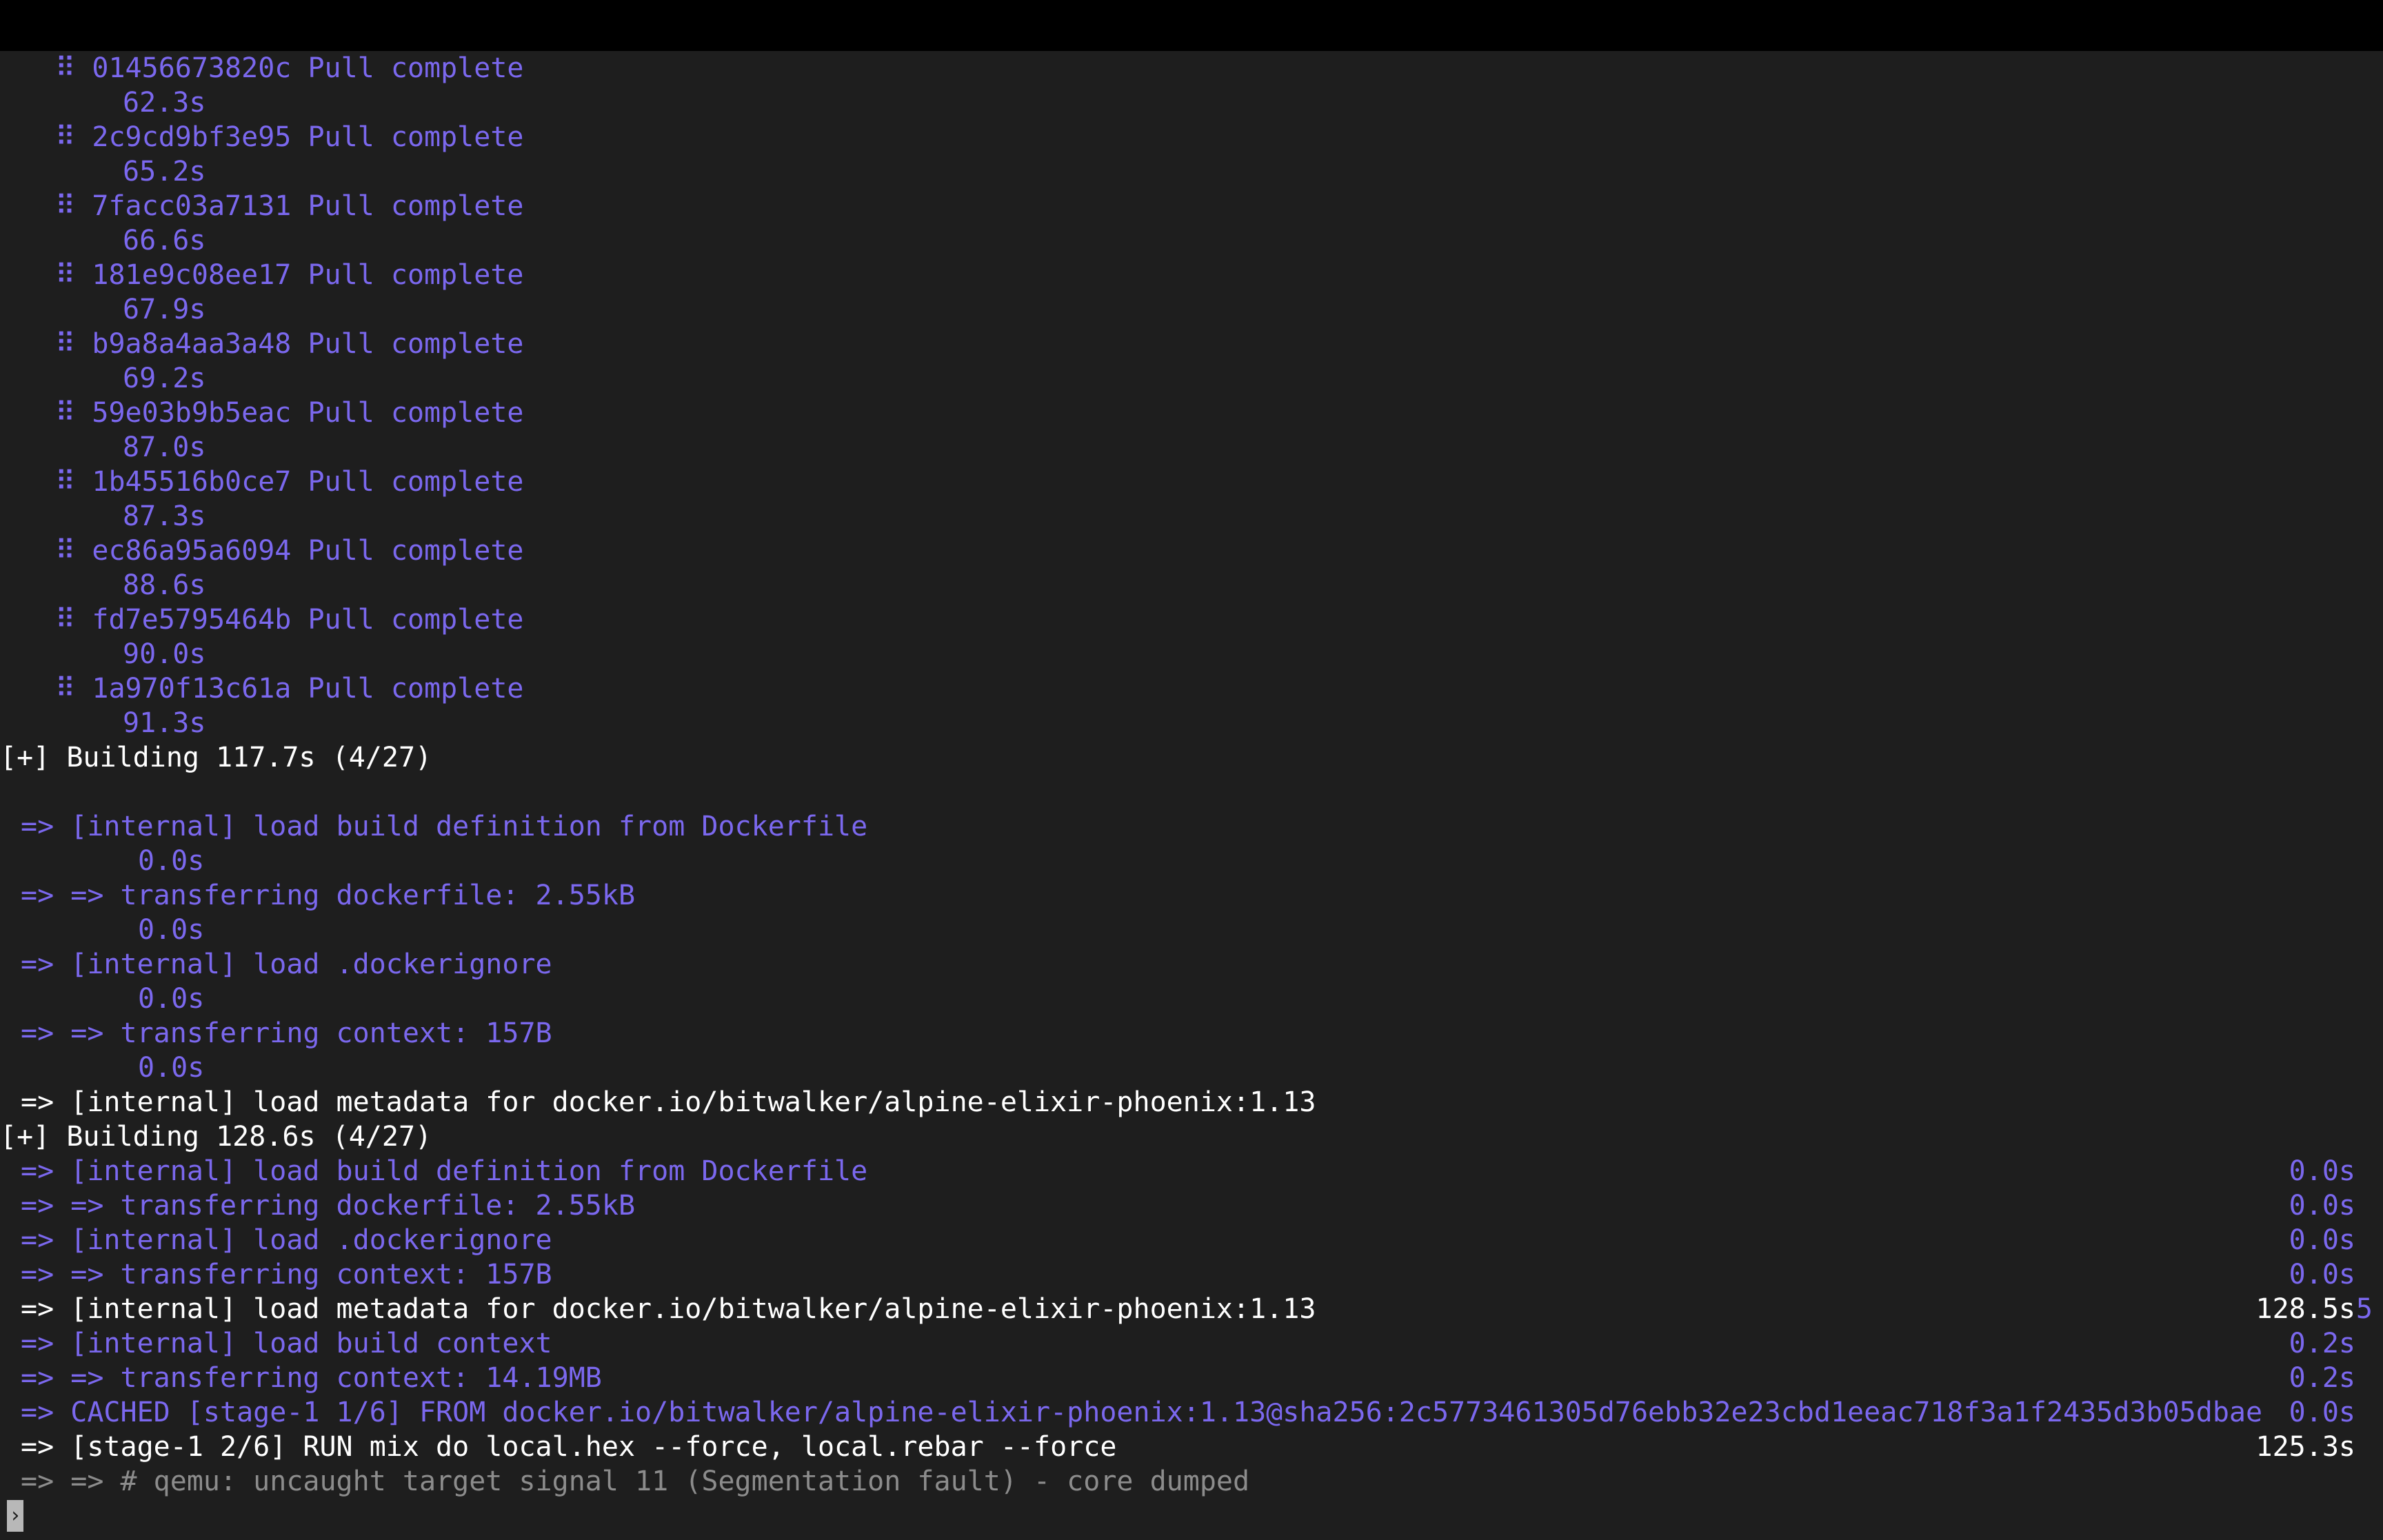  What do you see at coordinates (164, 516) in the screenshot?
I see `layer-time: 87.3s` at bounding box center [164, 516].